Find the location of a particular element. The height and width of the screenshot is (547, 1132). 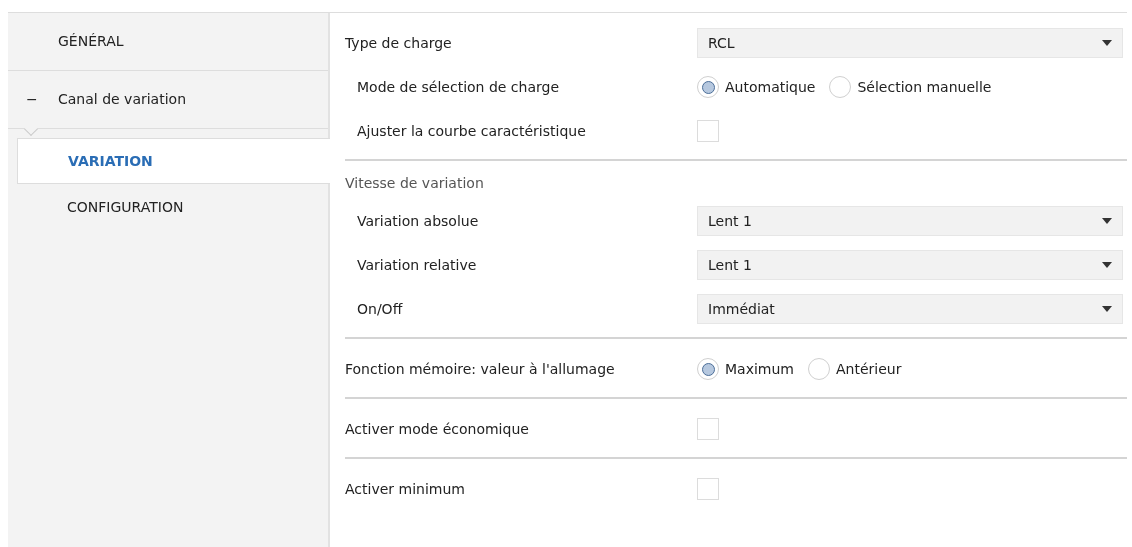

field-label: Mode de sélection de charge is located at coordinates (458, 87).